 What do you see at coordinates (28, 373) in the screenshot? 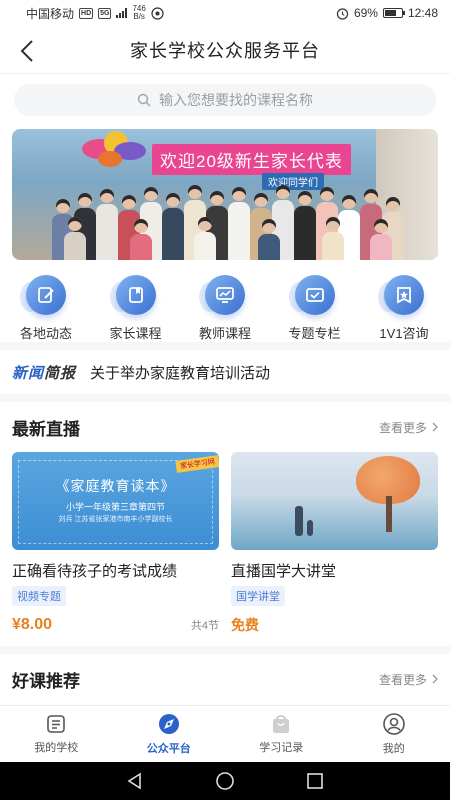
I see `news-tag-a: 新闻` at bounding box center [28, 373].